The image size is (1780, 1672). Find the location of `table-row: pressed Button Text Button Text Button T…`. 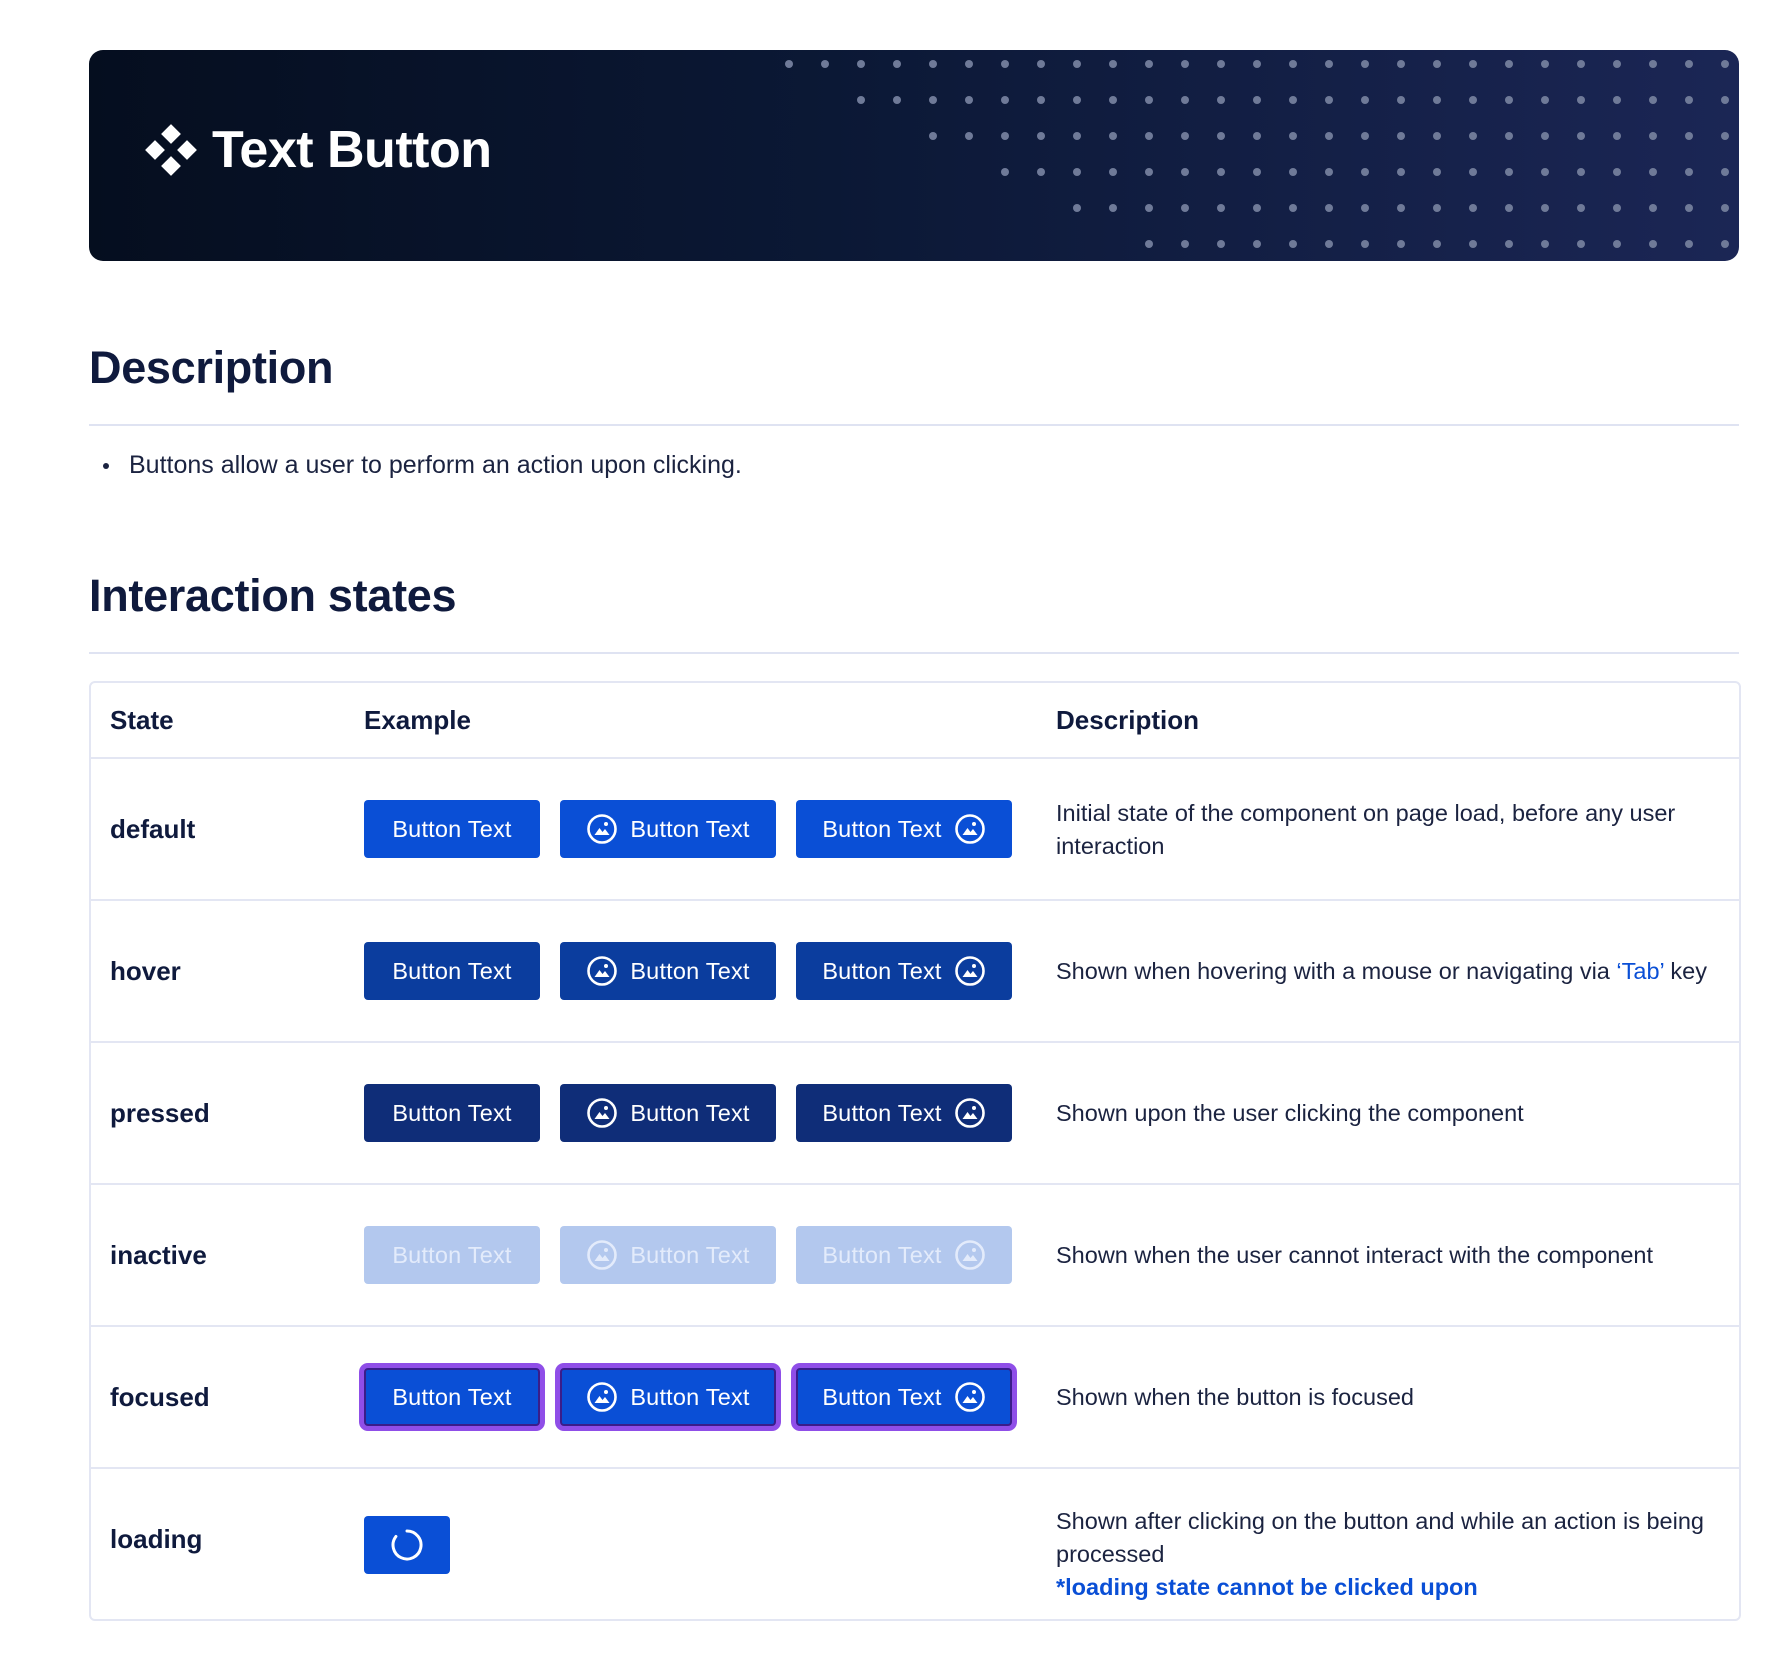

table-row: pressed Button Text Button Text Button T… is located at coordinates (915, 1113).